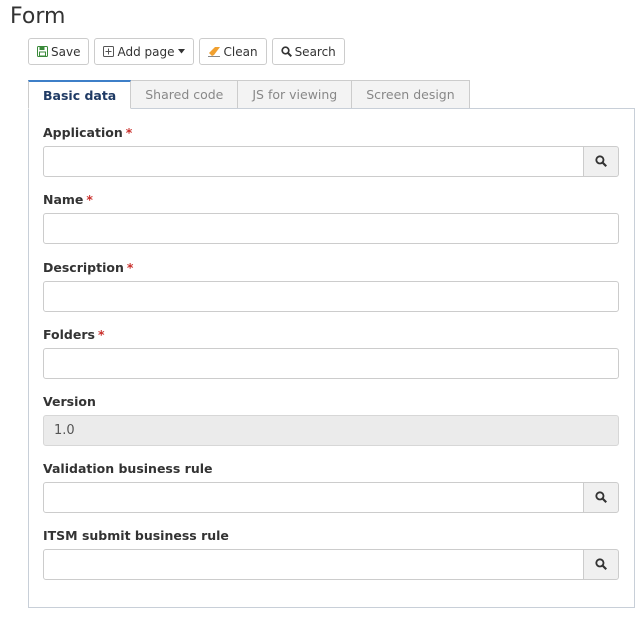 The height and width of the screenshot is (621, 641). What do you see at coordinates (42, 51) in the screenshot?
I see `floppy-disk-icon` at bounding box center [42, 51].